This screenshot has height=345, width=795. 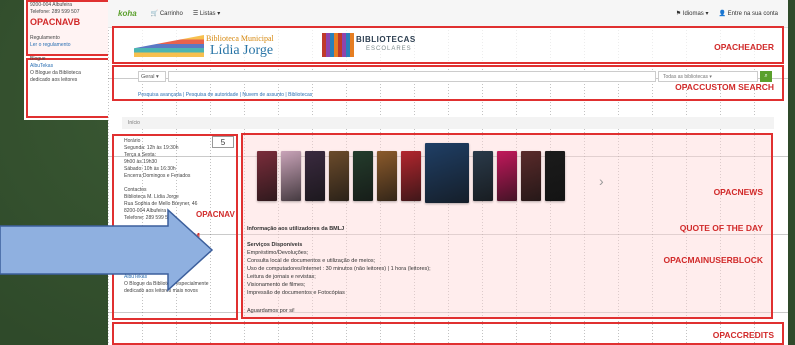 I want to click on ghost-reg-link: Ler o regulamento, so click(x=50, y=45).